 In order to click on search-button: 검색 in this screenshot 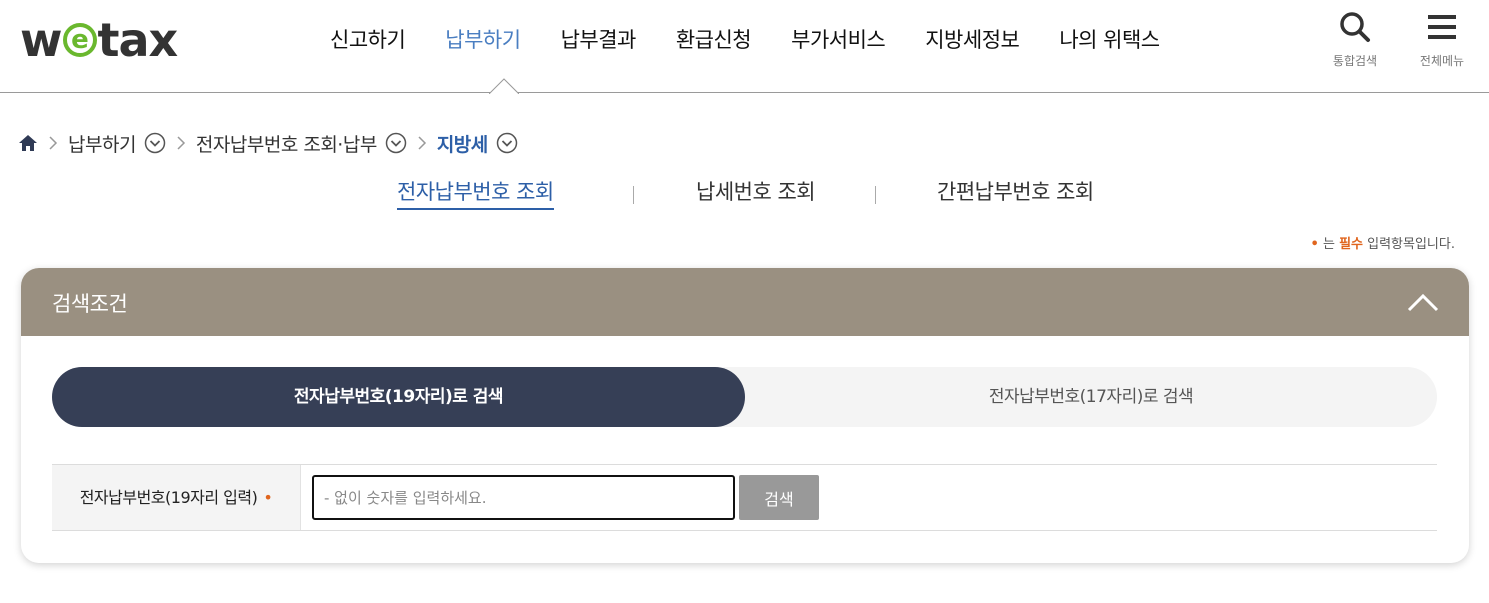, I will do `click(779, 497)`.